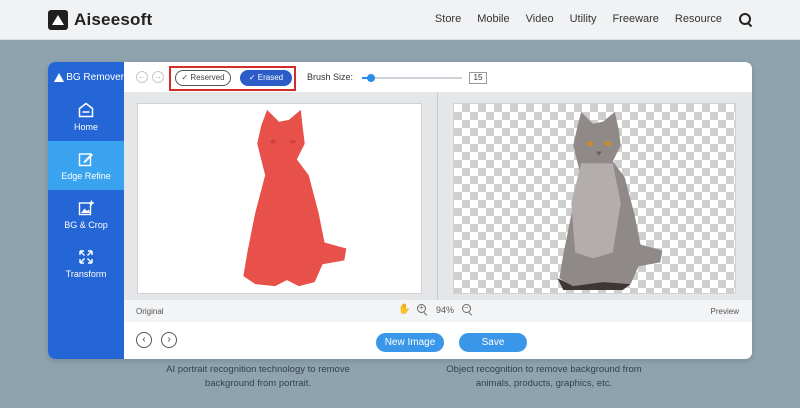  I want to click on sidebar-item-label: Home, so click(85, 126).